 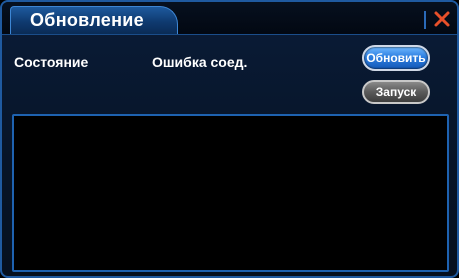 What do you see at coordinates (229, 18) in the screenshot?
I see `title-bar: Обновление` at bounding box center [229, 18].